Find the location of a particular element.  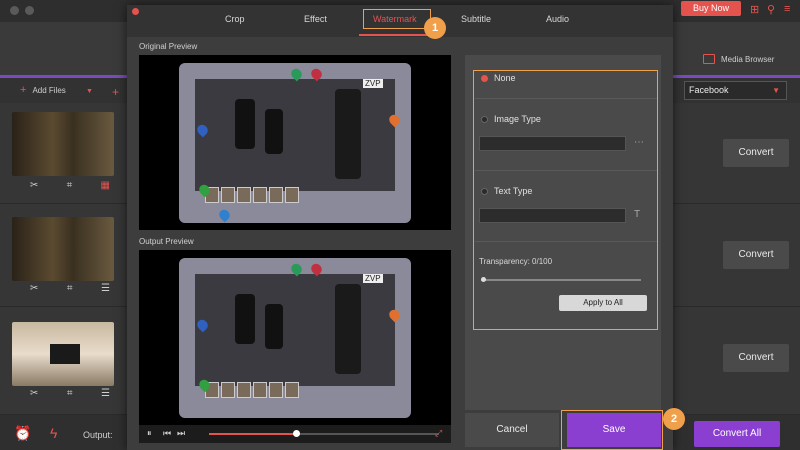

menu-icon: ≡ is located at coordinates (787, 9).